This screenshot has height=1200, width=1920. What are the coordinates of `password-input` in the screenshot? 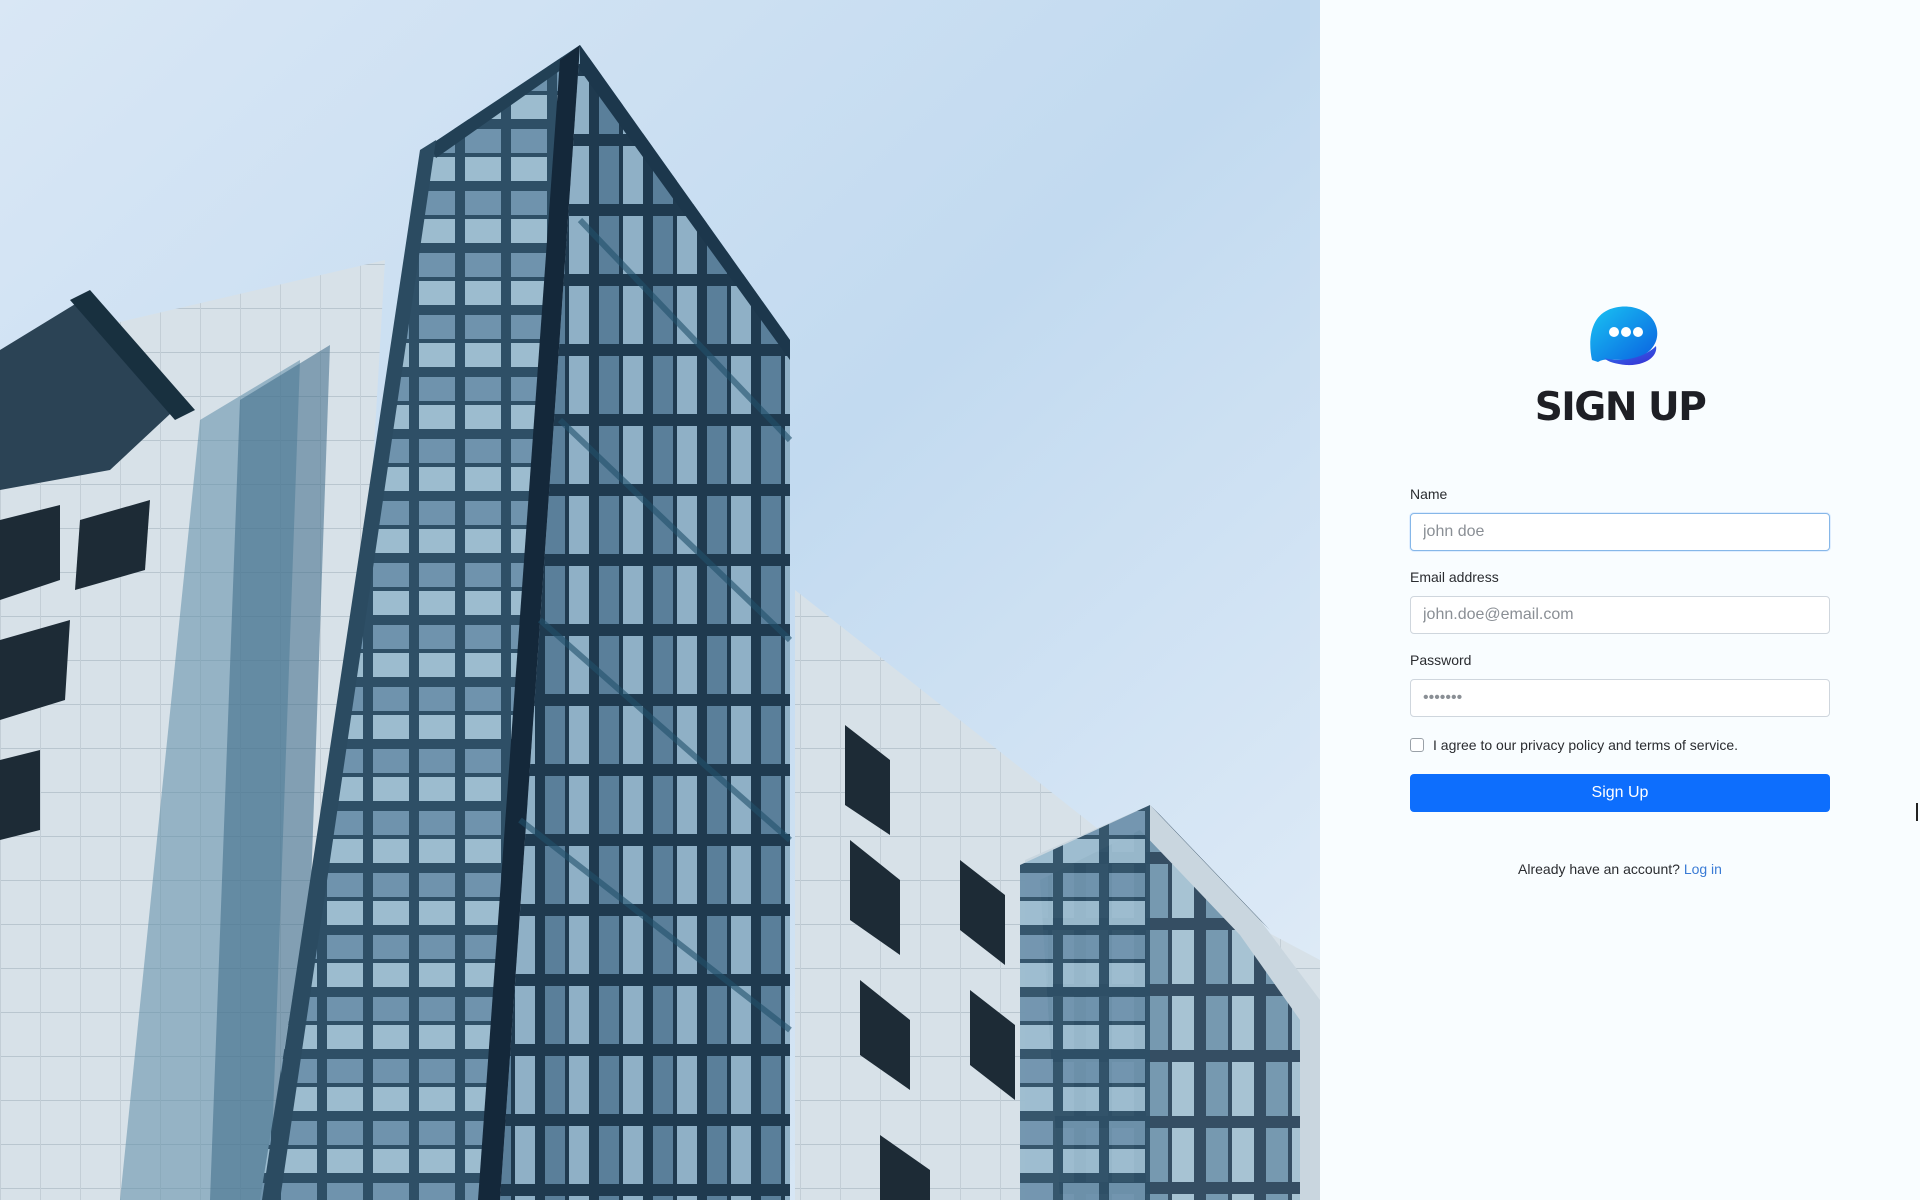 It's located at (1620, 698).